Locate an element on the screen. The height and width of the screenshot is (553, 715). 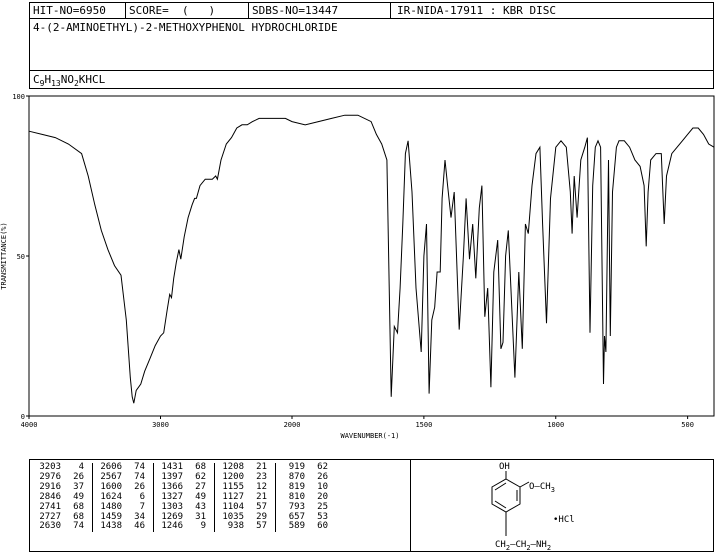
peak-transmittance: 31 is located at coordinates (199, 517).